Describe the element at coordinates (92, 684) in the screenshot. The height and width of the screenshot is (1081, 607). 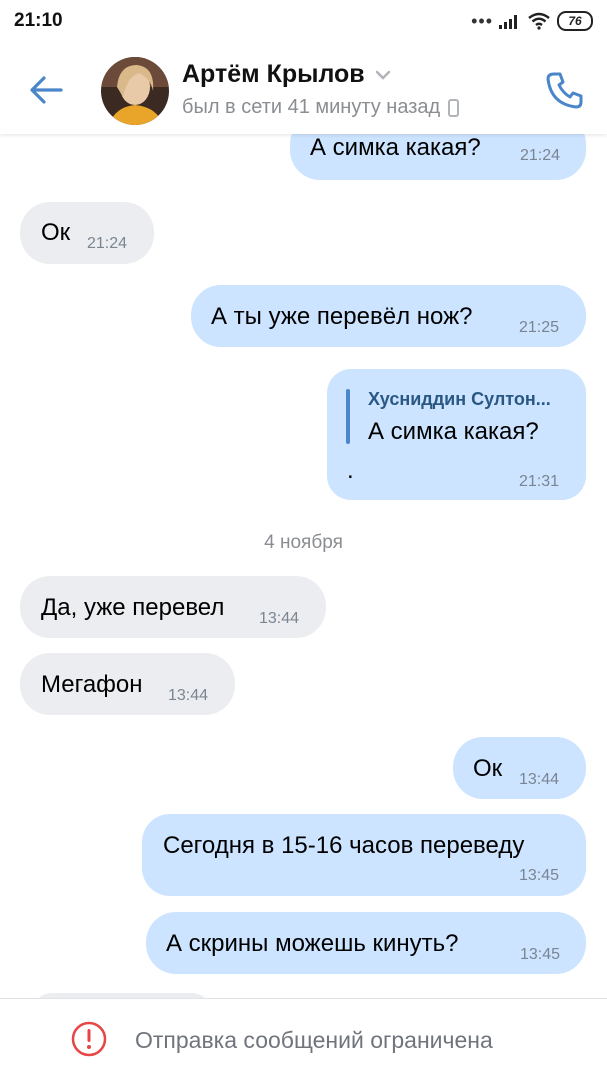
I see `message-text: Мегафон` at that location.